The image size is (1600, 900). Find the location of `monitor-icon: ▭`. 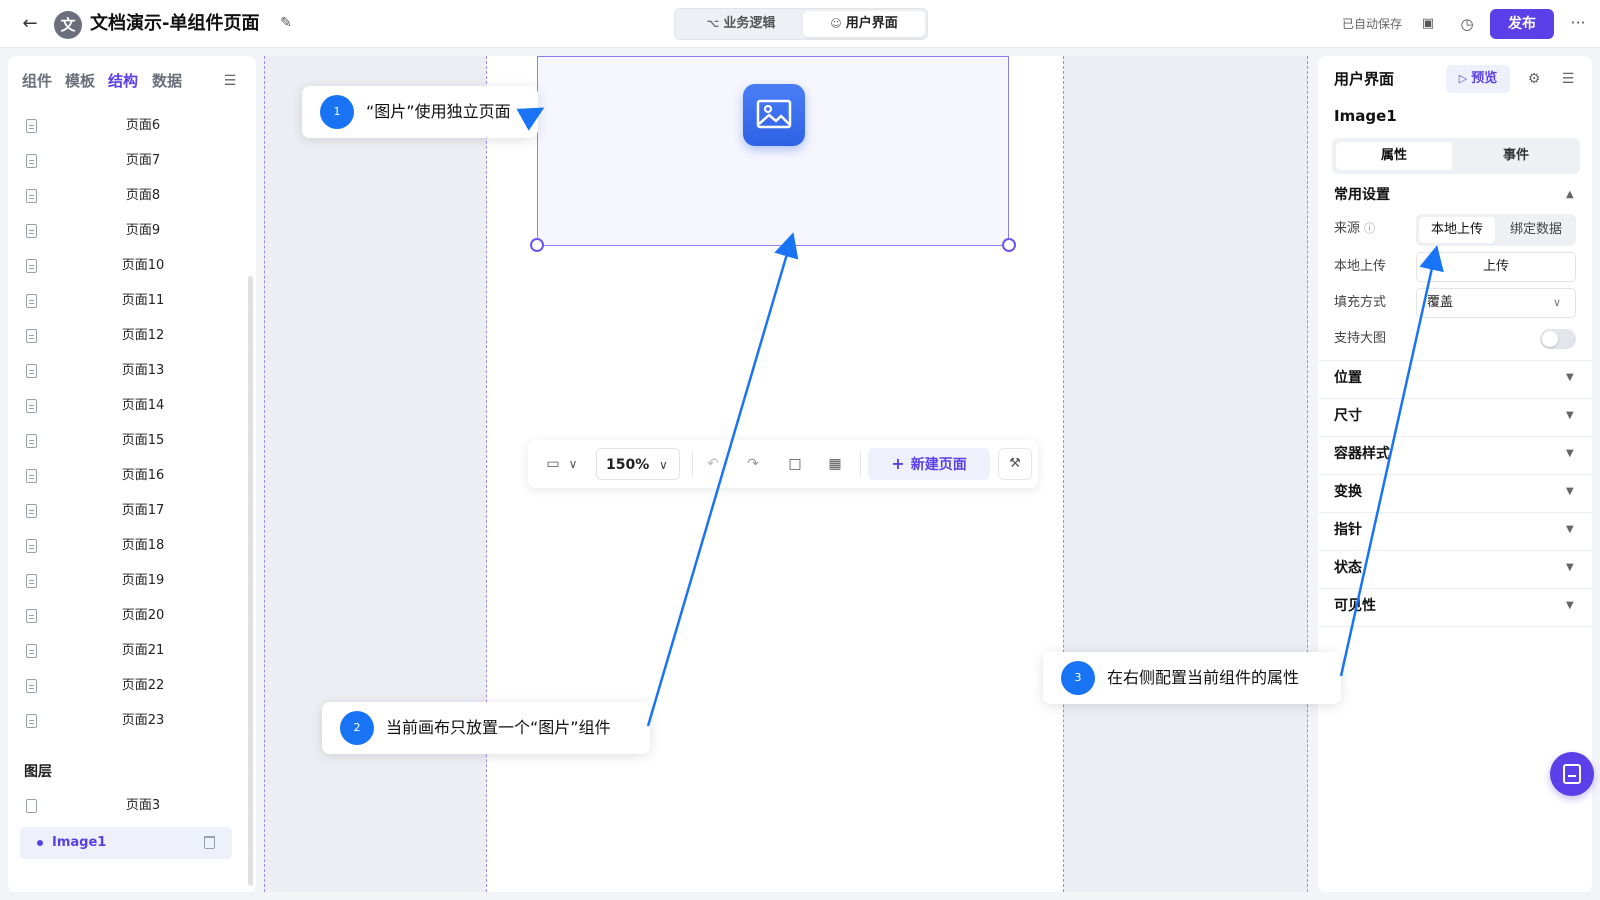

monitor-icon: ▭ is located at coordinates (553, 464).